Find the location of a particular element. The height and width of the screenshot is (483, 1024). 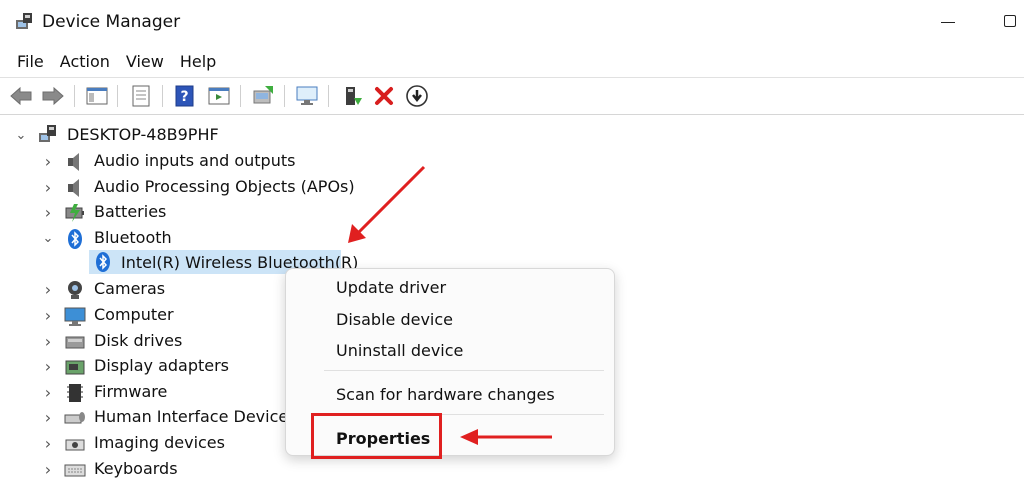

menu-action: Action is located at coordinates (85, 62).